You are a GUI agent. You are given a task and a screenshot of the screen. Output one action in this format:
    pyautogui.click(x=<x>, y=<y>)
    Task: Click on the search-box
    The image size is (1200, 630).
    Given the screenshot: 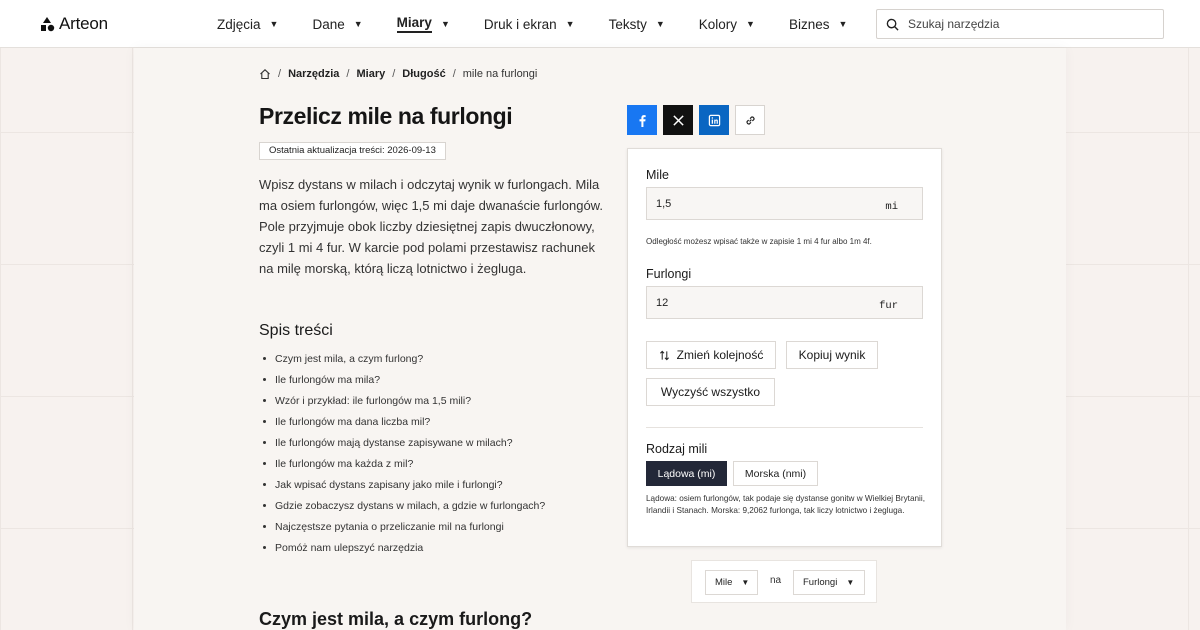 What is the action you would take?
    pyautogui.click(x=1020, y=24)
    